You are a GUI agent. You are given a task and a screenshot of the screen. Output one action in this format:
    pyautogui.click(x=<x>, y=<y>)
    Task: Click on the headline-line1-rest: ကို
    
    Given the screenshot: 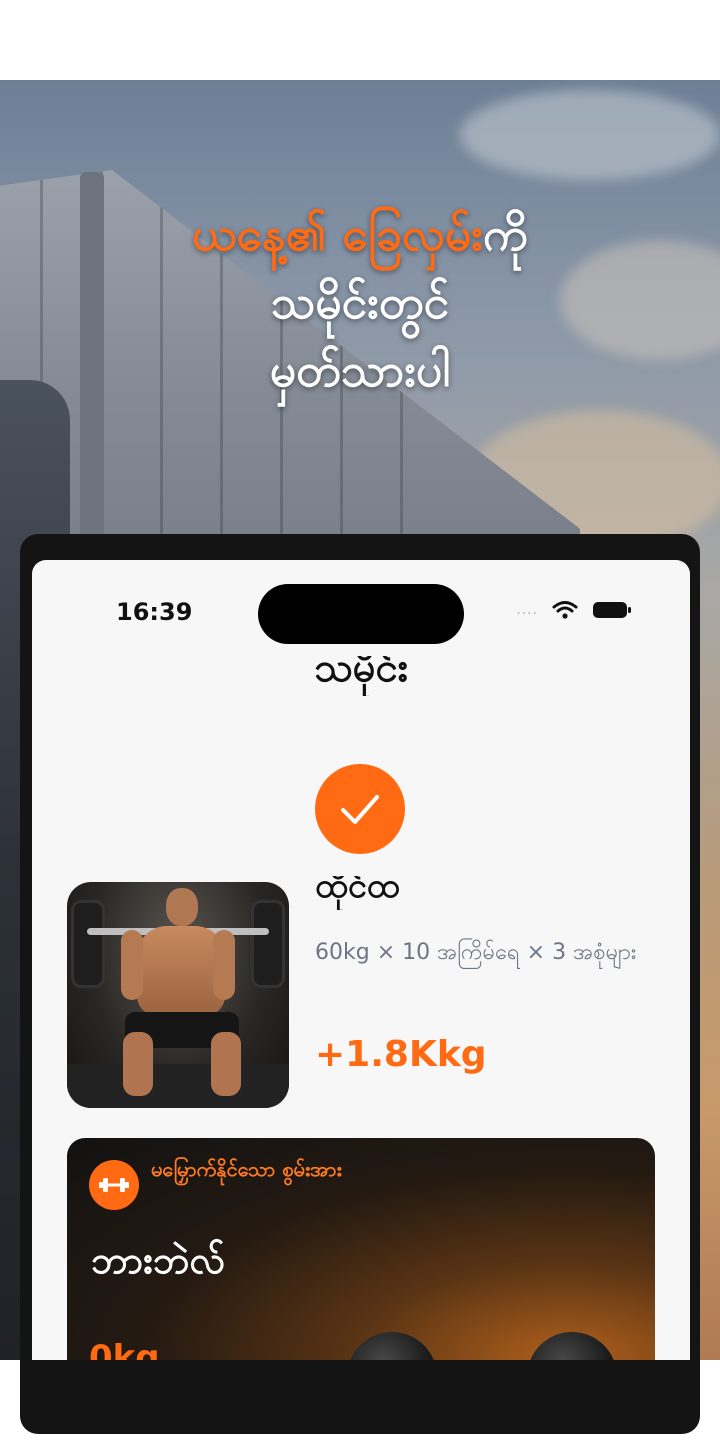 What is the action you would take?
    pyautogui.click(x=505, y=234)
    